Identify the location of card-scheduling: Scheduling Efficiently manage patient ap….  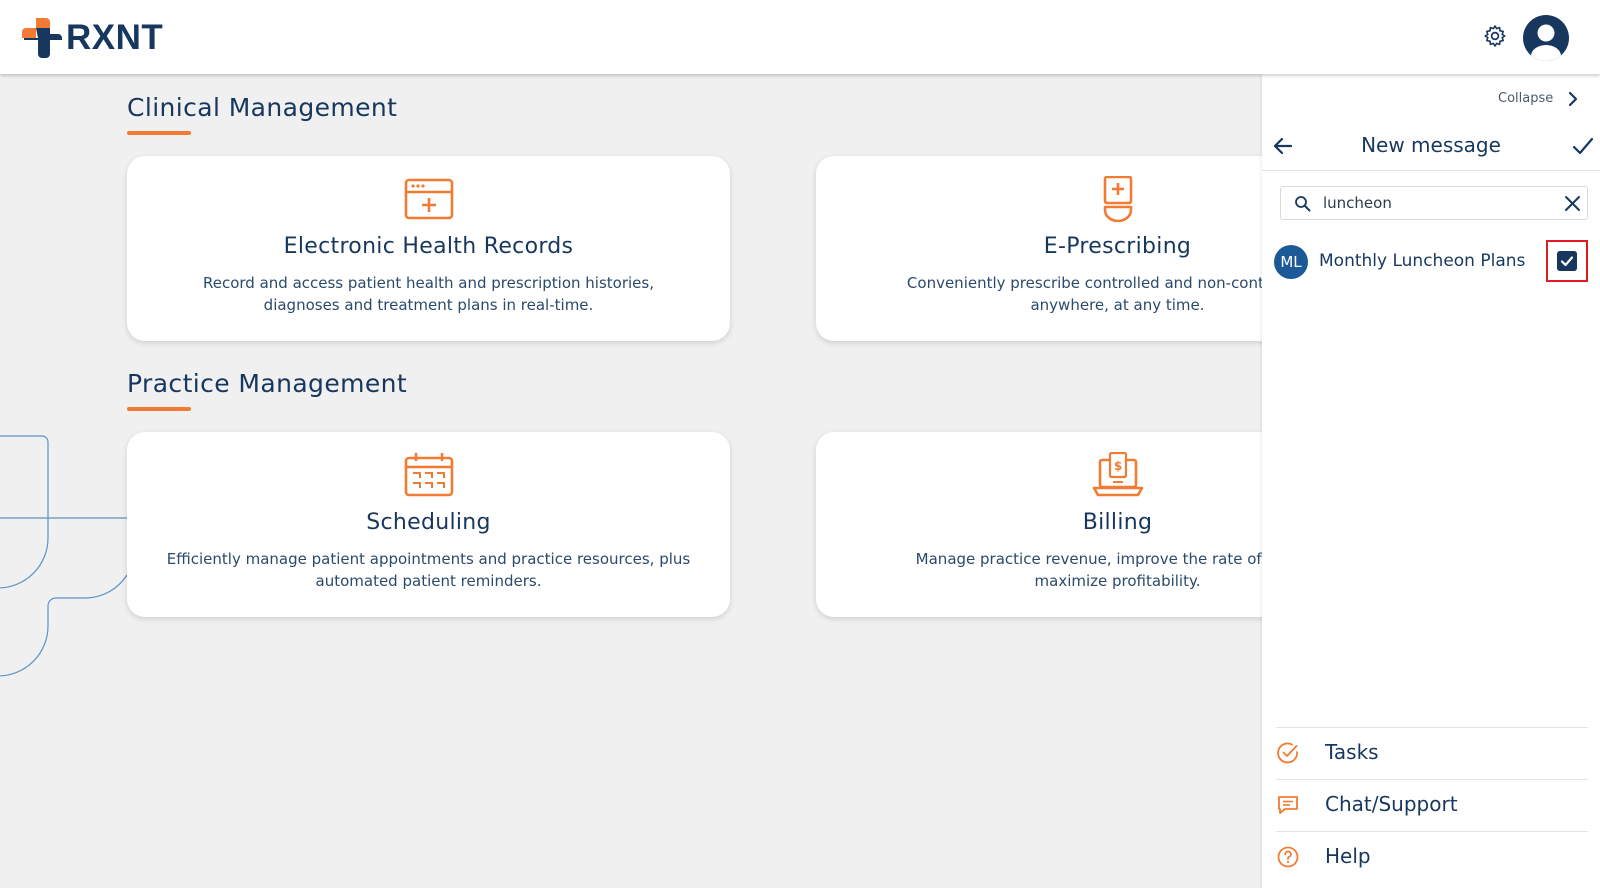
(428, 524).